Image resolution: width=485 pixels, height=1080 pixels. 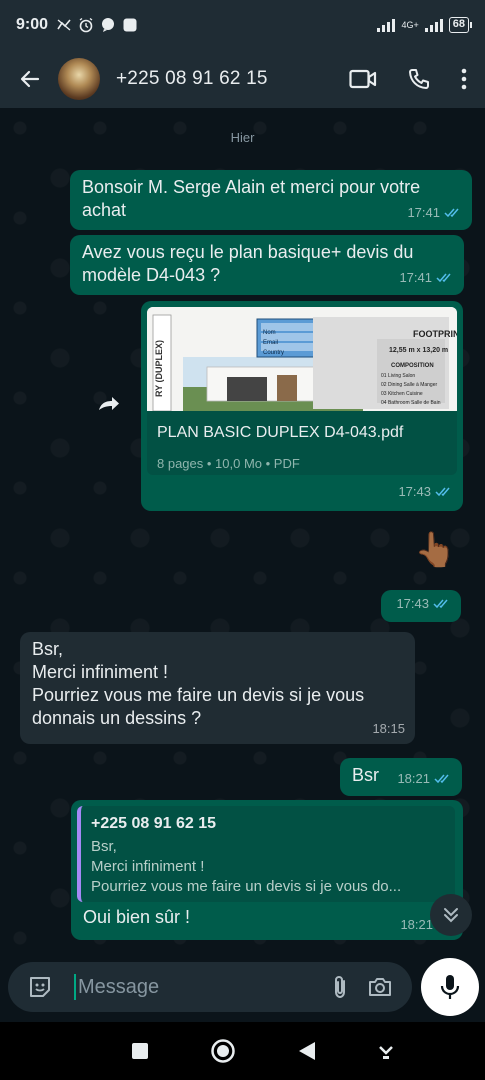 What do you see at coordinates (386, 25) in the screenshot?
I see `wifi-signal-icon` at bounding box center [386, 25].